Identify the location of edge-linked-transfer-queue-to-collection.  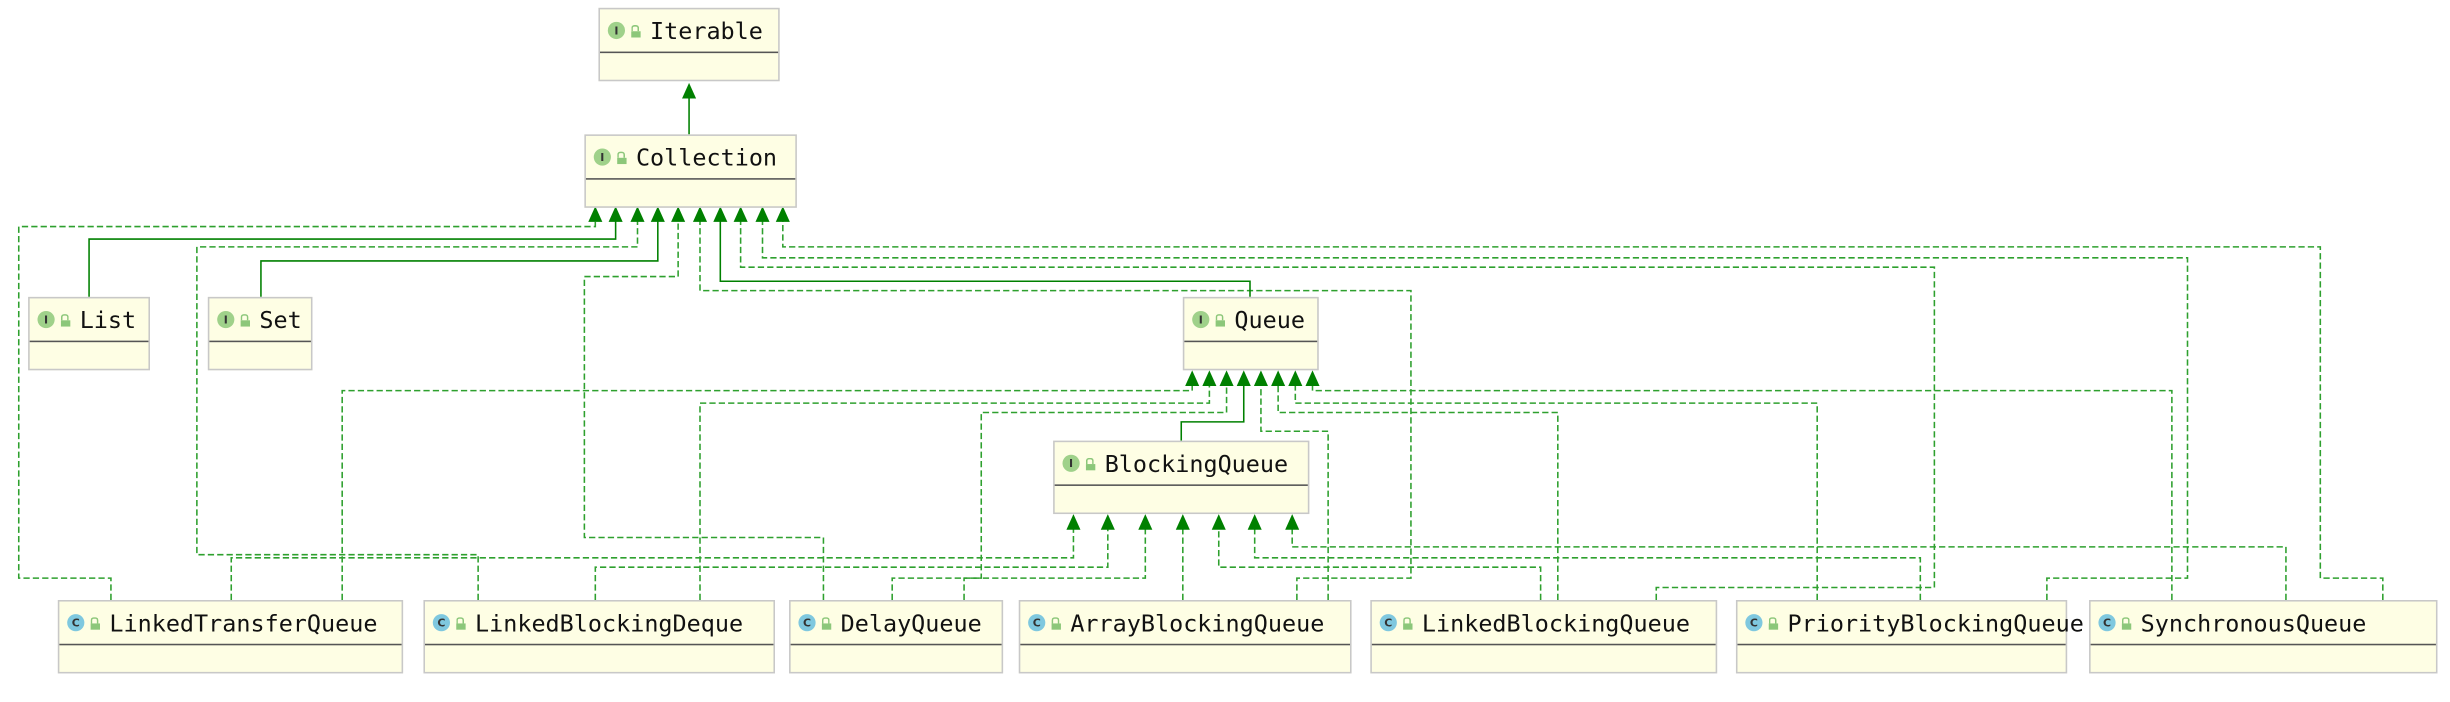
(310, 403).